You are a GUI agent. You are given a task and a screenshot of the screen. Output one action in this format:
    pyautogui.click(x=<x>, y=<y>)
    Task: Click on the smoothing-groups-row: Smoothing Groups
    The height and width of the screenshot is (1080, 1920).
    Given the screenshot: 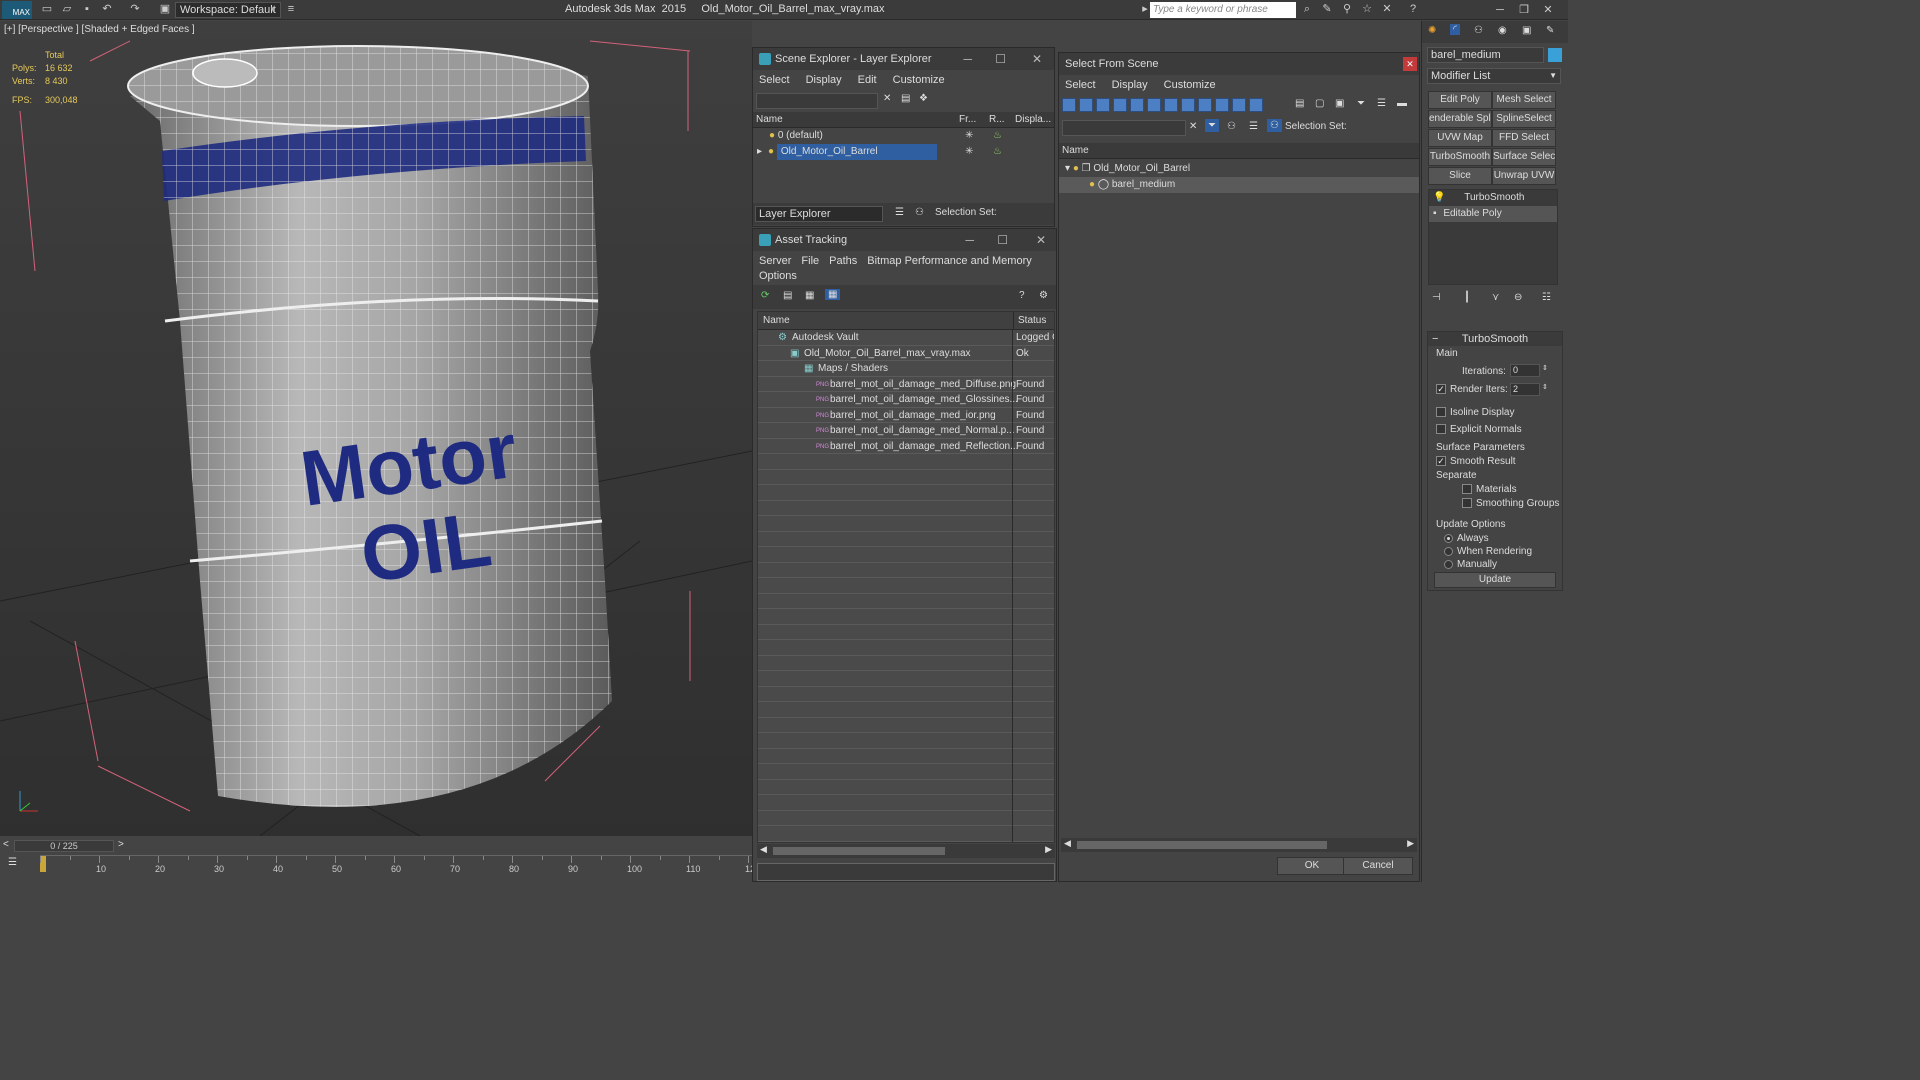 What is the action you would take?
    pyautogui.click(x=1510, y=503)
    